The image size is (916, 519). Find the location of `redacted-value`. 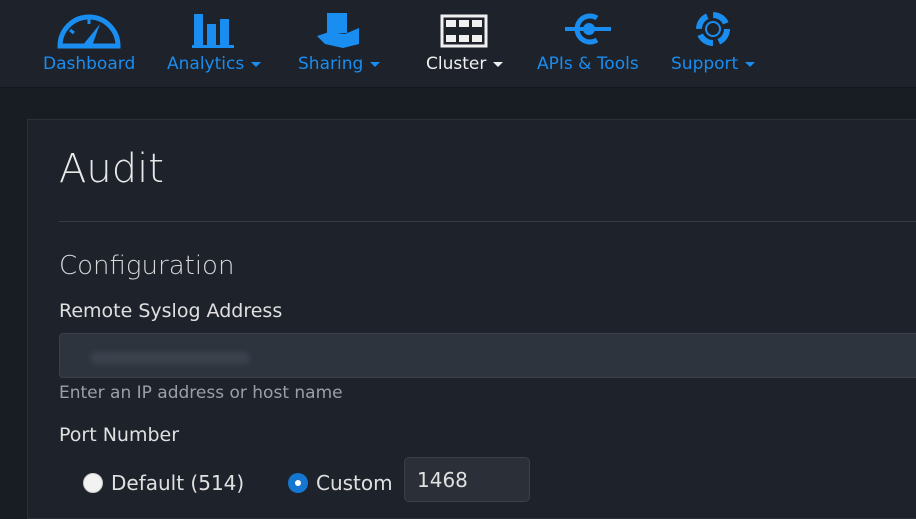

redacted-value is located at coordinates (170, 358).